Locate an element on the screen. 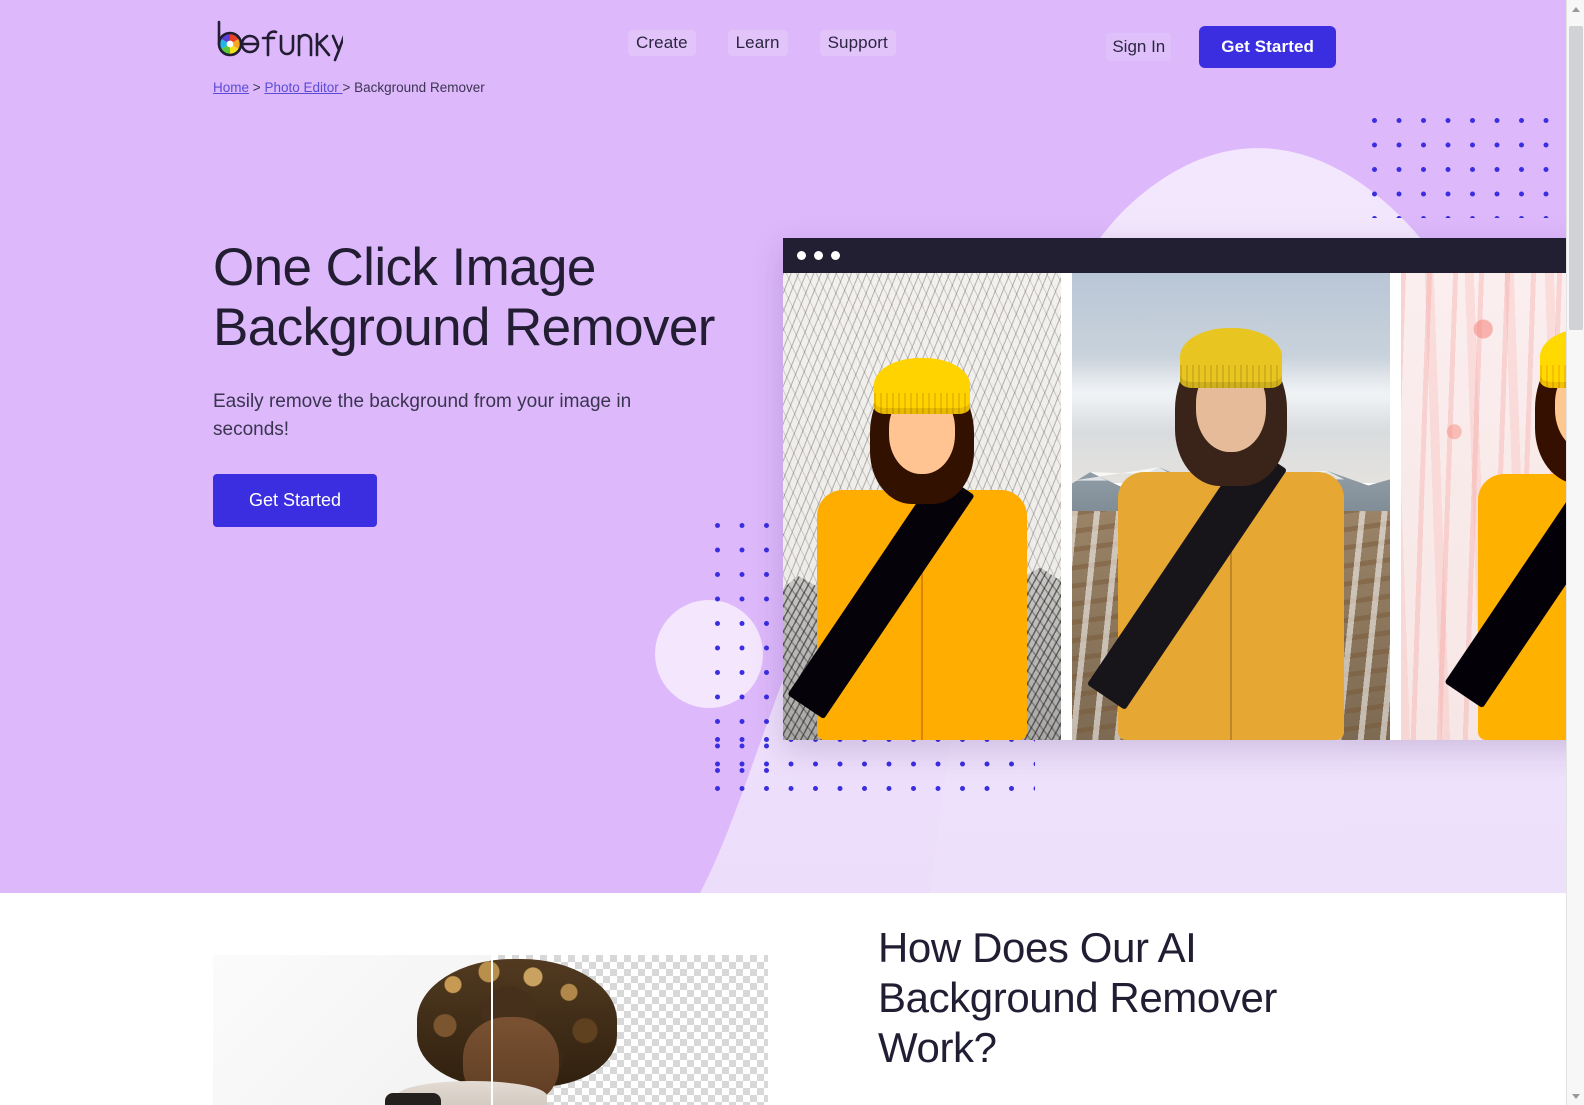 Image resolution: width=1584 pixels, height=1105 pixels. nav-item-learn: Learn is located at coordinates (757, 43).